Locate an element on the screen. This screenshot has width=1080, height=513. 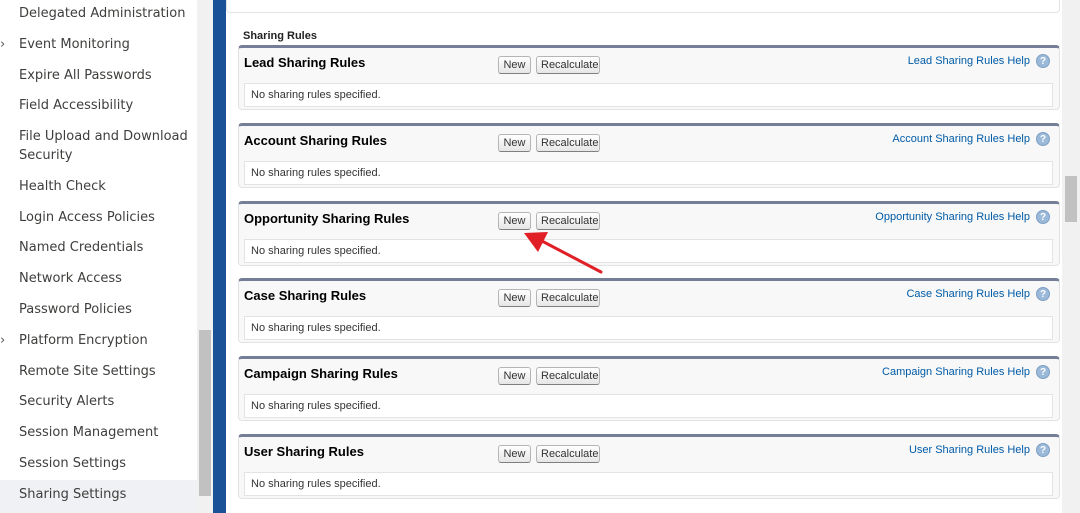
sidebar-item-login-access-policies: Login Access Policies is located at coordinates (98, 217).